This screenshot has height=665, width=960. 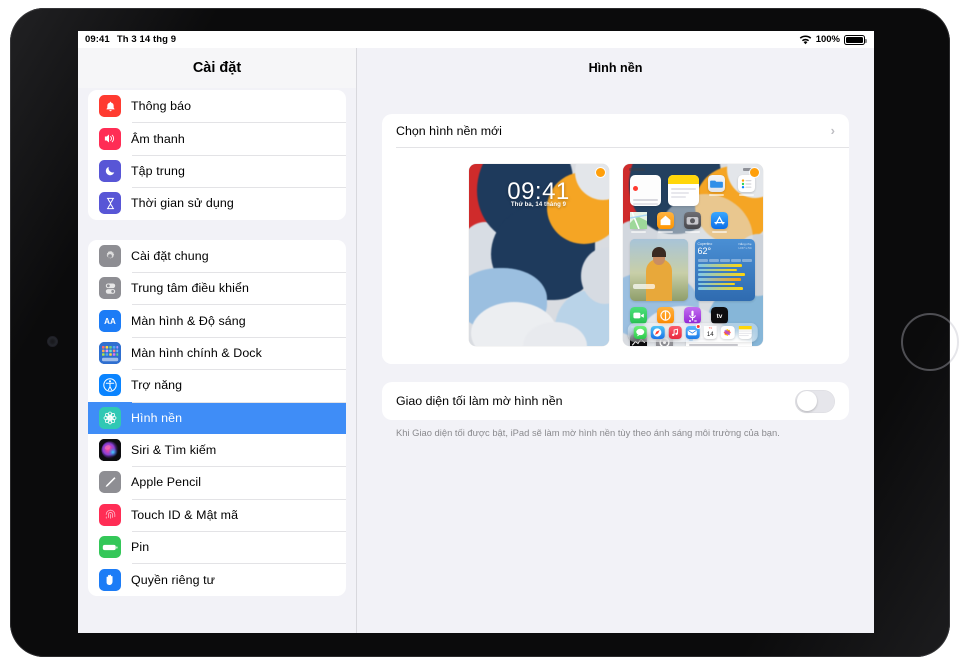 I want to click on home-screen-dock-icon, so click(x=110, y=352).